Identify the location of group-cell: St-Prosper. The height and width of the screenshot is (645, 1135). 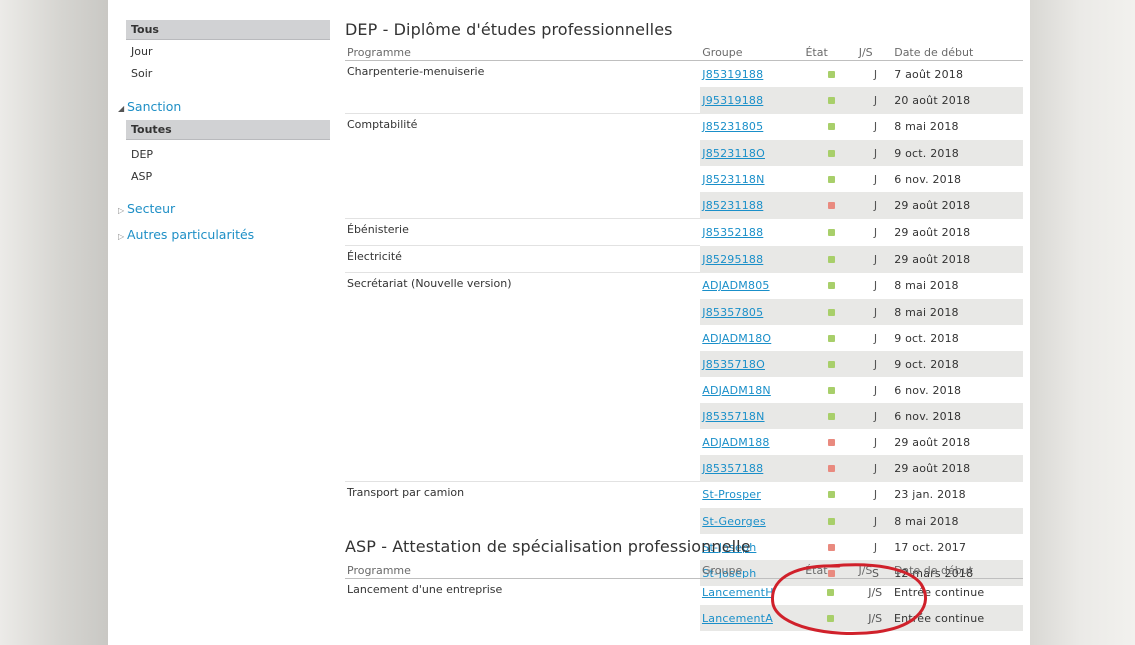
(751, 495).